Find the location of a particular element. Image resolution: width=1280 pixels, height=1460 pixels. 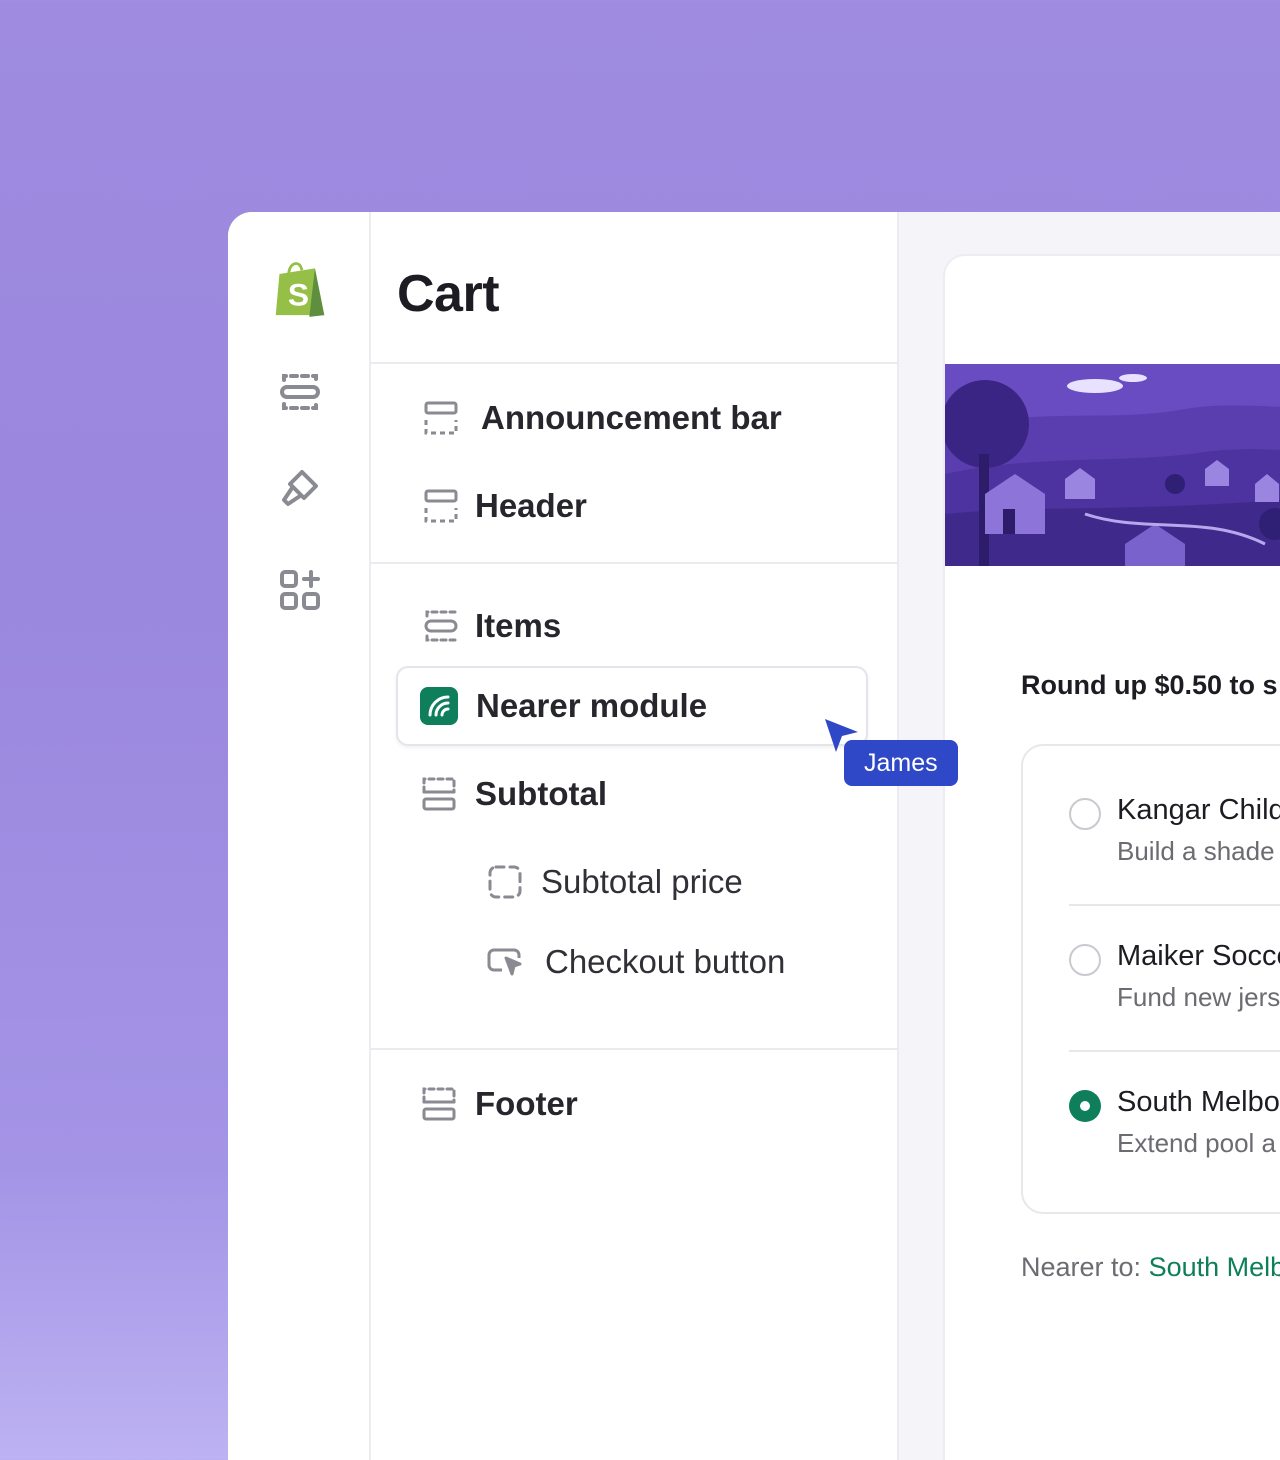

option-description: Build a shade is located at coordinates (1196, 851).